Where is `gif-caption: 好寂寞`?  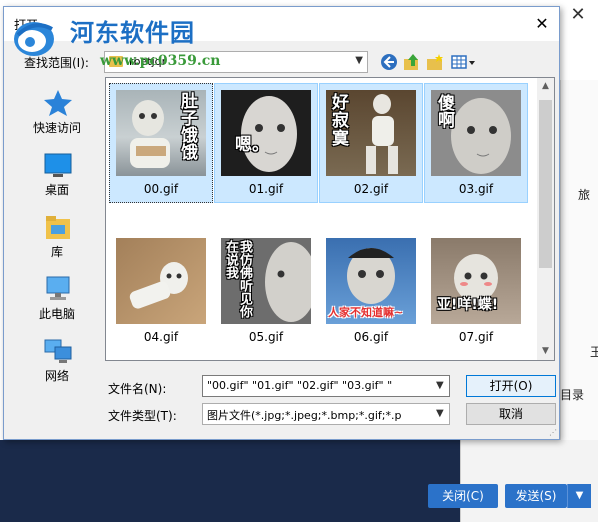
gif-caption: 好寂寞 is located at coordinates (340, 121).